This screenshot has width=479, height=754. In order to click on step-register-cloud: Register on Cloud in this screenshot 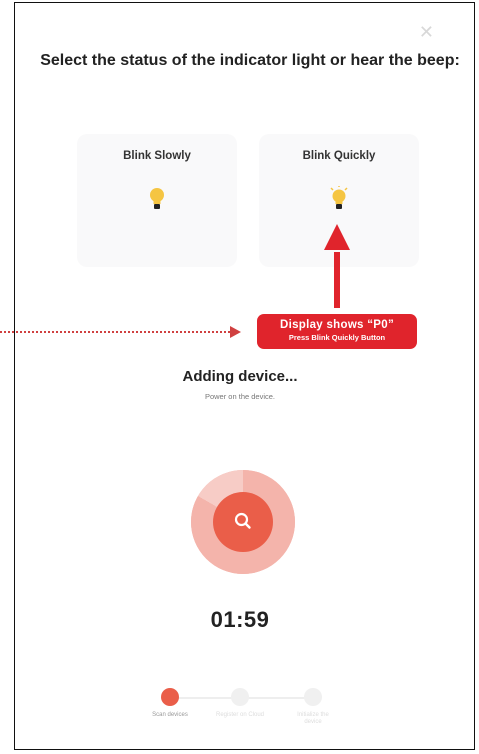, I will do `click(240, 703)`.